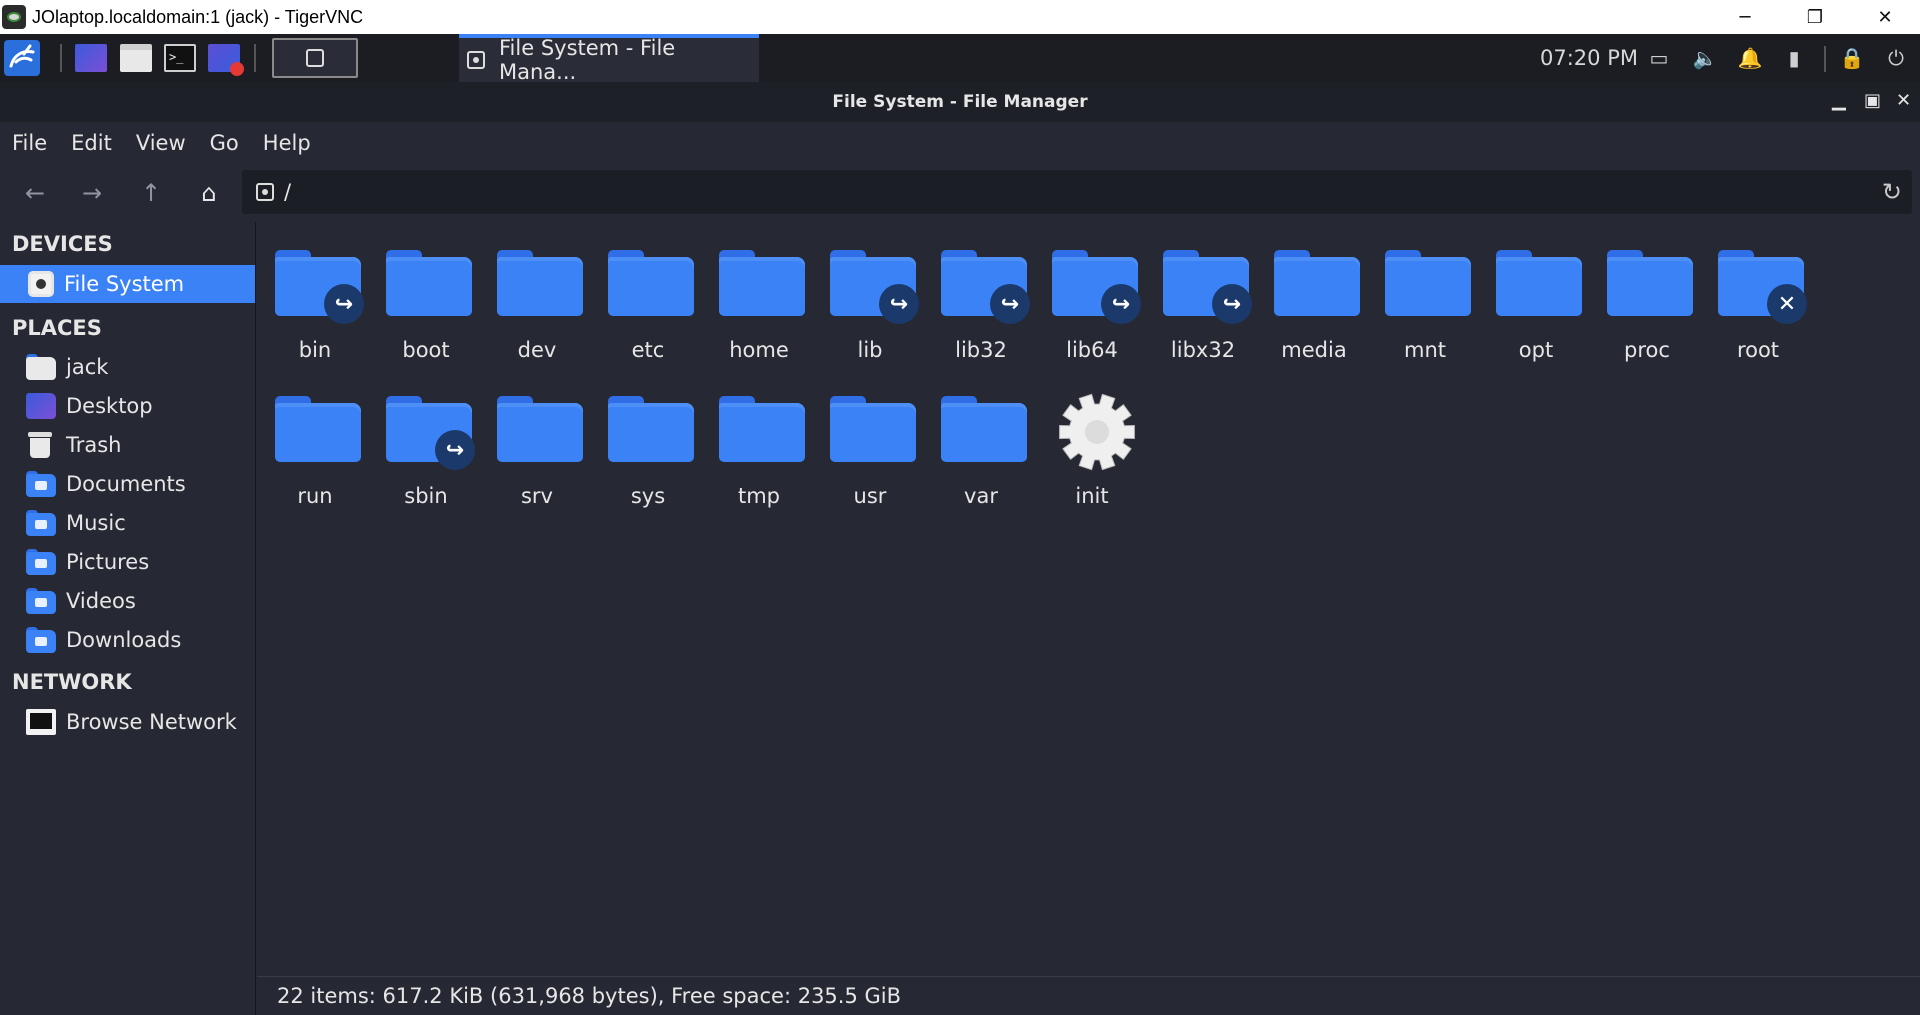  Describe the element at coordinates (94, 445) in the screenshot. I see `sidebar-item-label: Trash` at that location.